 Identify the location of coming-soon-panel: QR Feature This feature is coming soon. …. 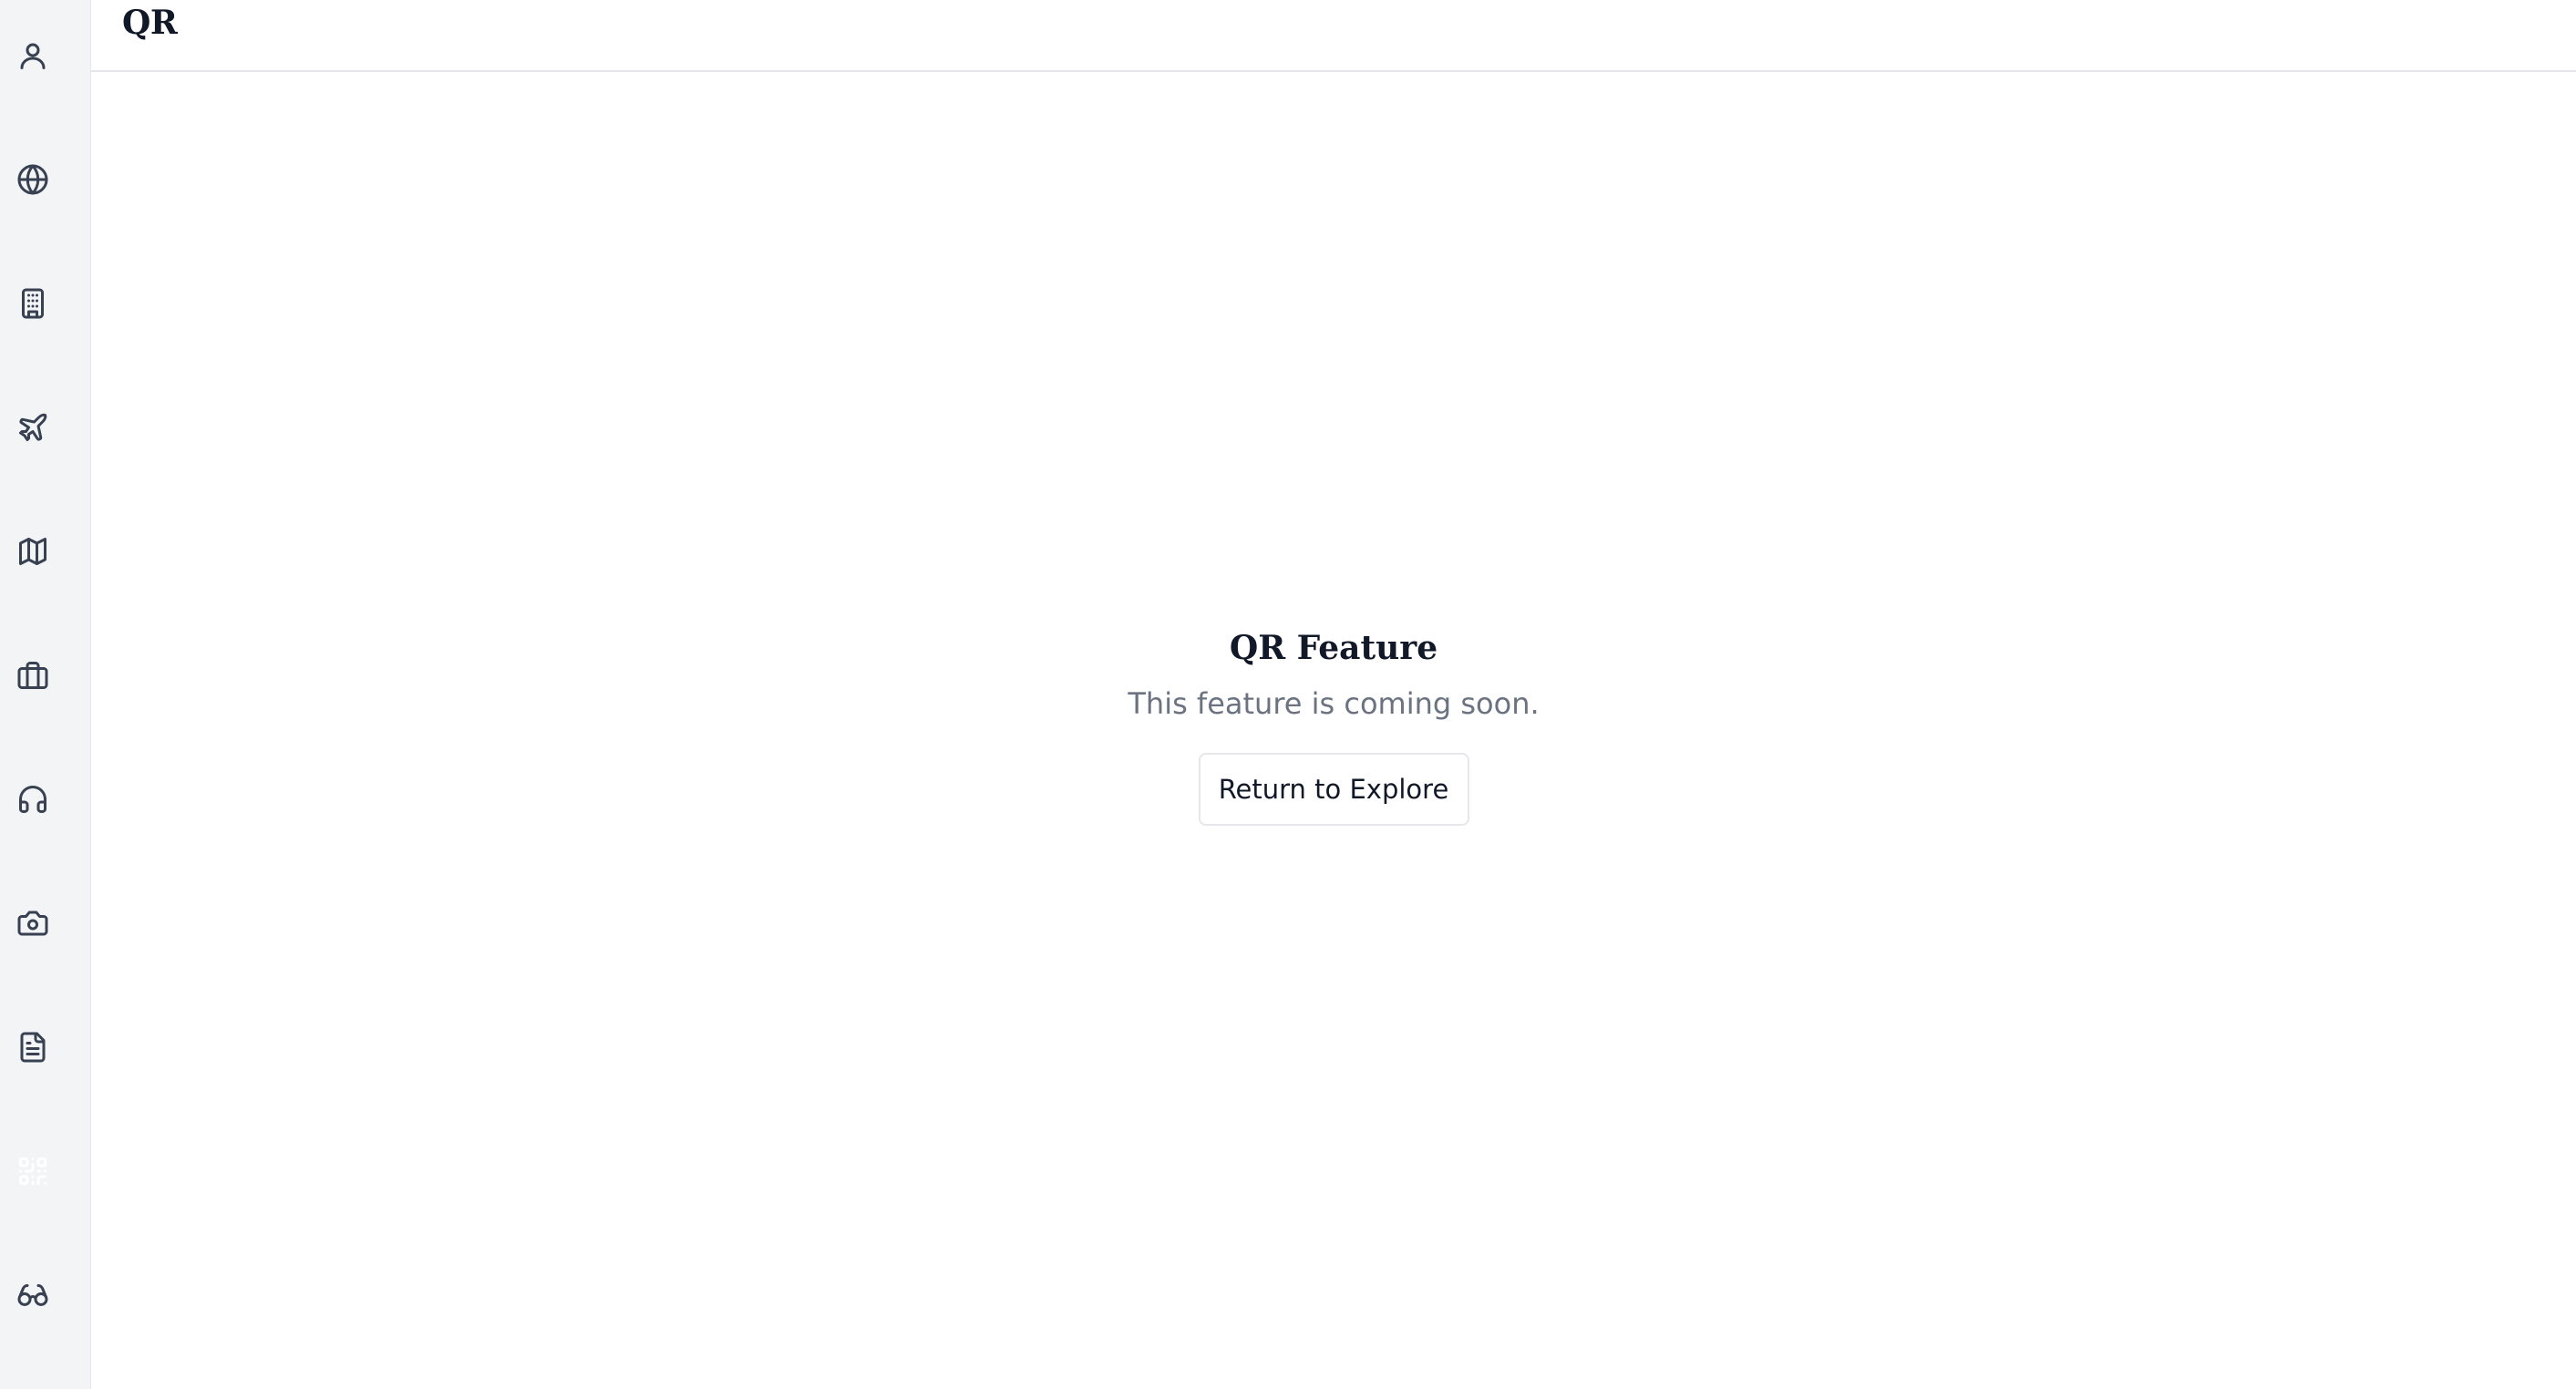
(1333, 724).